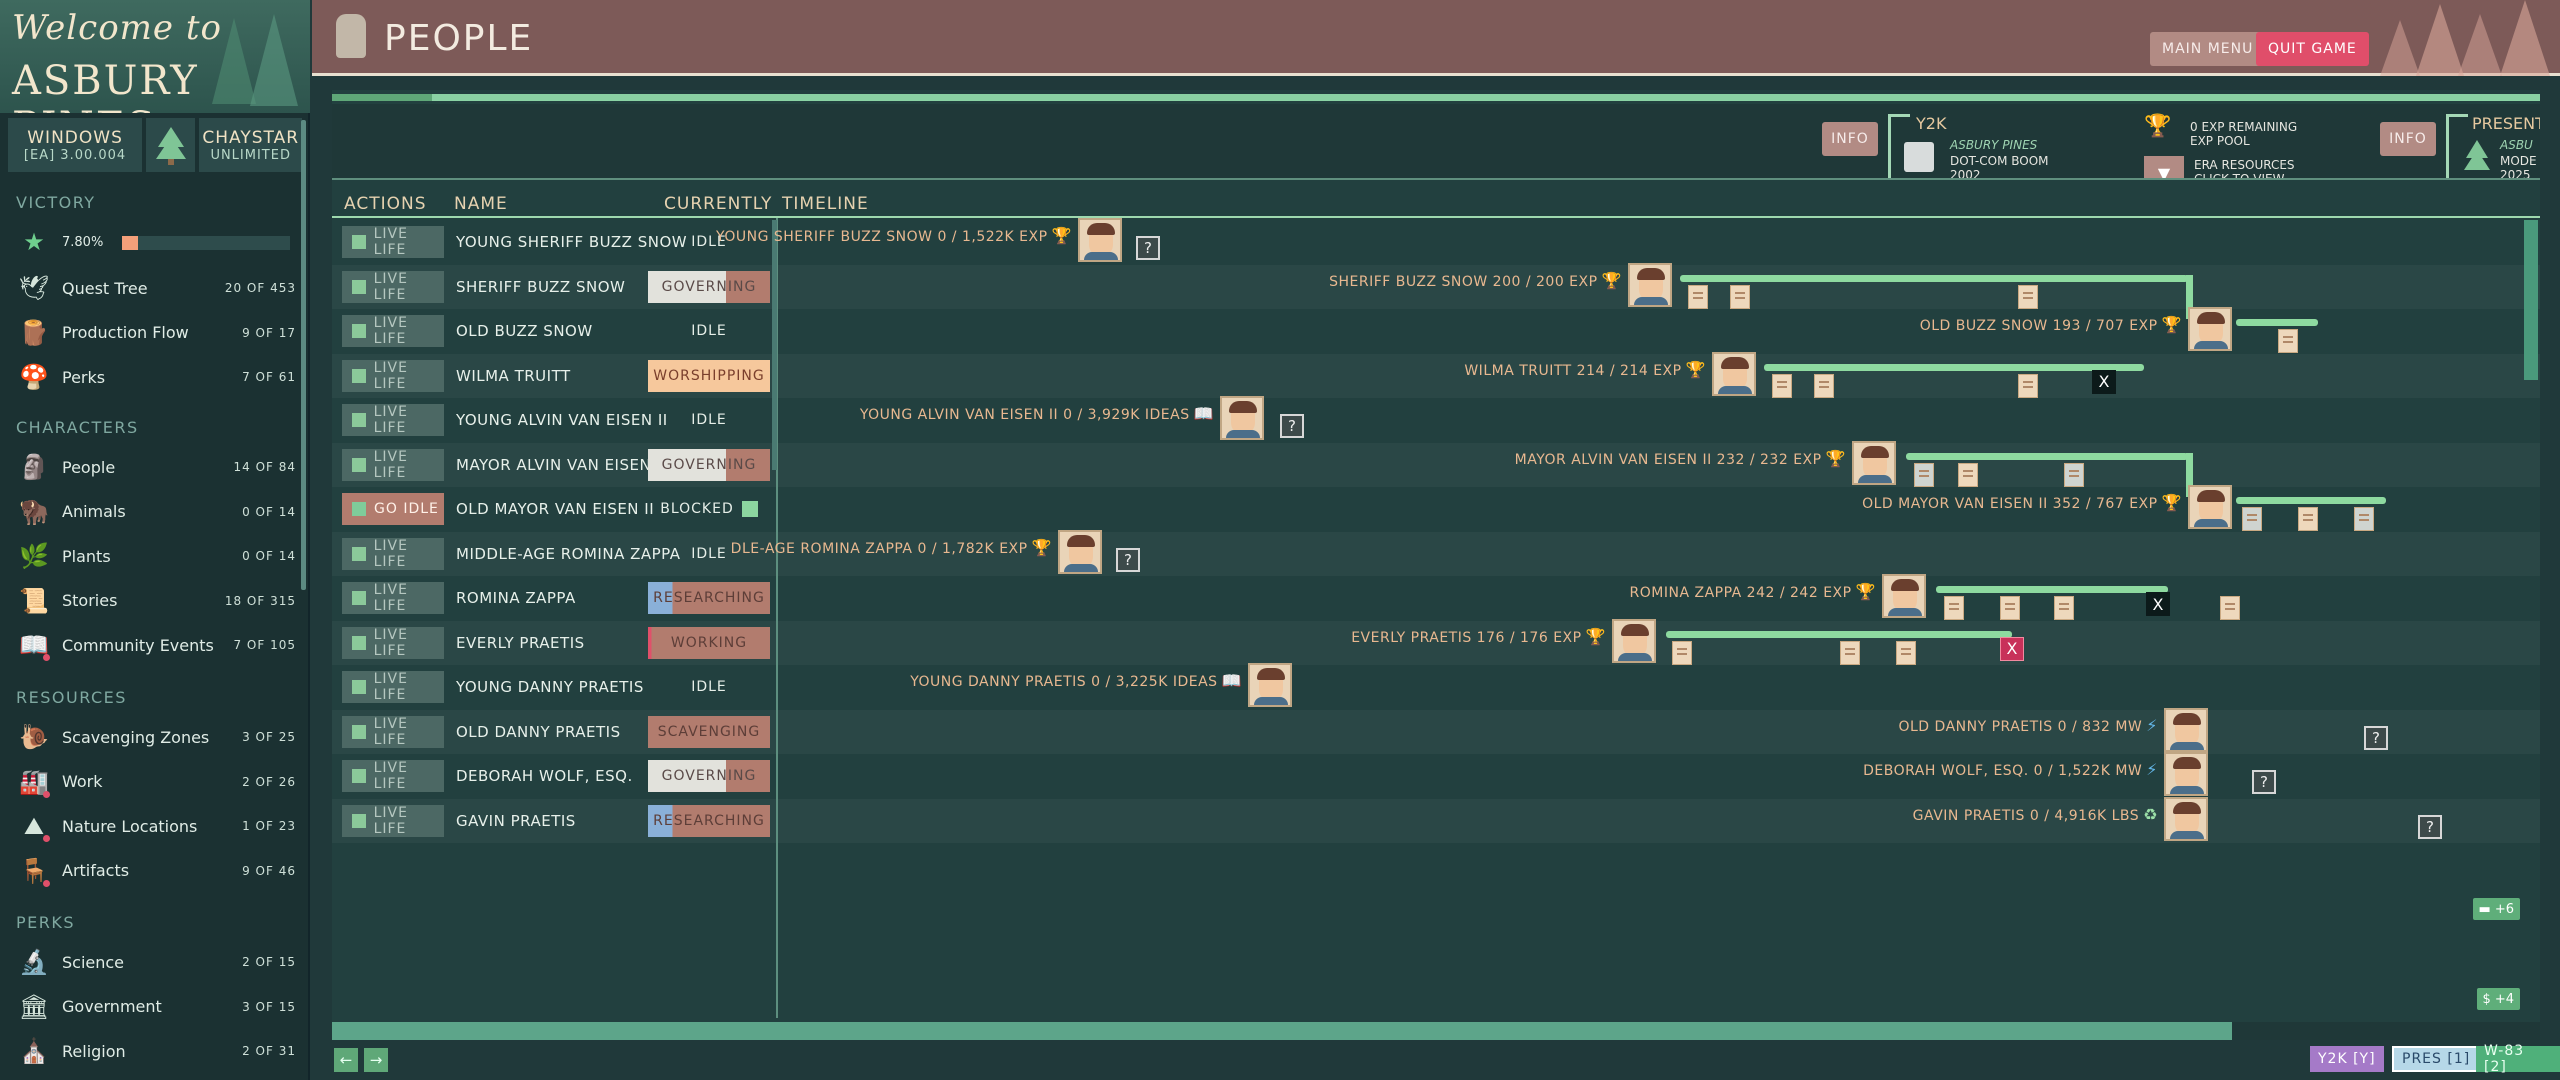 This screenshot has width=2560, height=1080. Describe the element at coordinates (524, 331) in the screenshot. I see `person-name: OLD BUZZ SNOW` at that location.